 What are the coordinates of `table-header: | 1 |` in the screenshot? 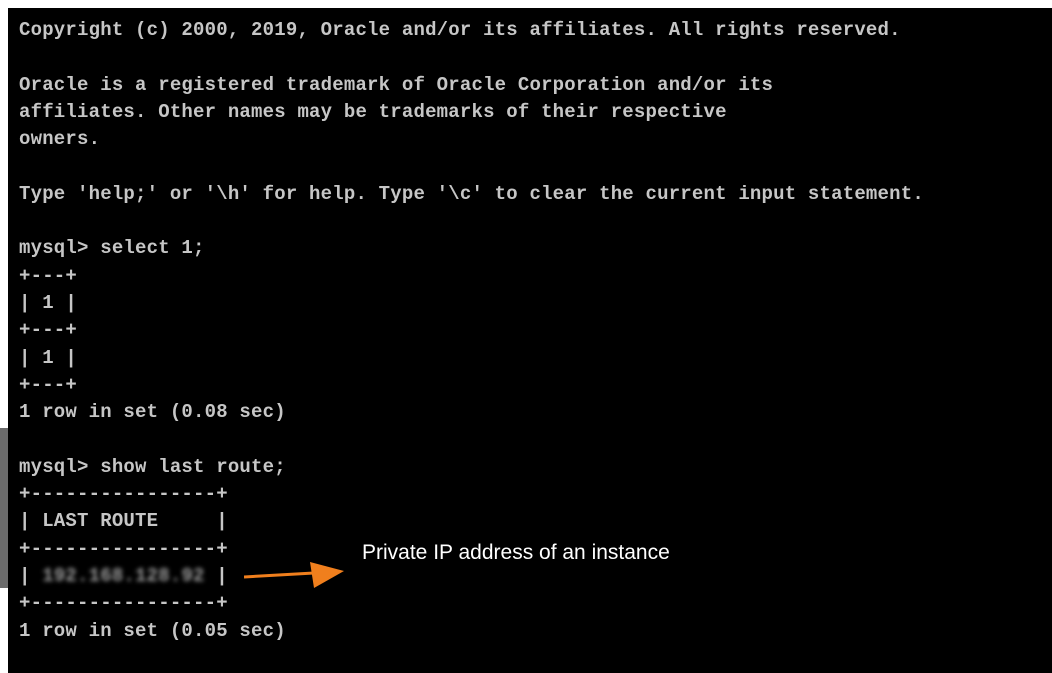 It's located at (48, 302).